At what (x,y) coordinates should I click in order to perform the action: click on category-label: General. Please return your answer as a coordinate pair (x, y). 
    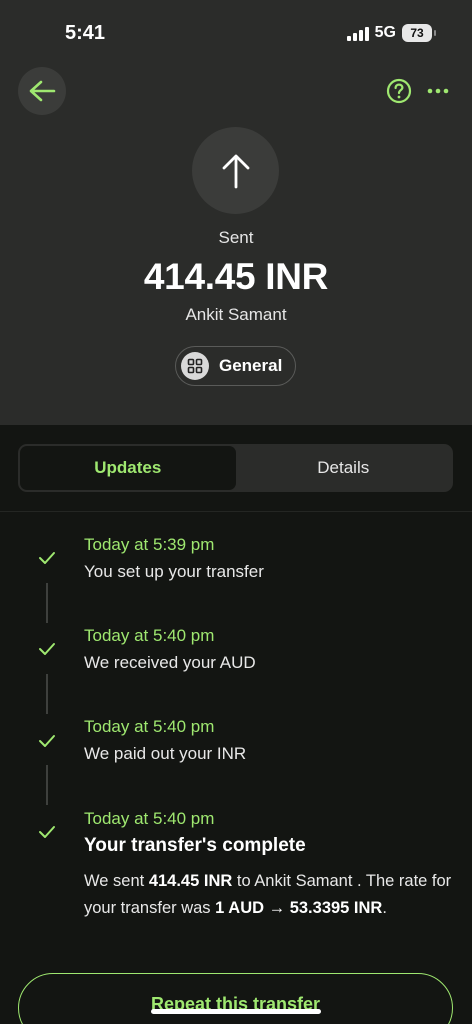
    Looking at the image, I should click on (251, 365).